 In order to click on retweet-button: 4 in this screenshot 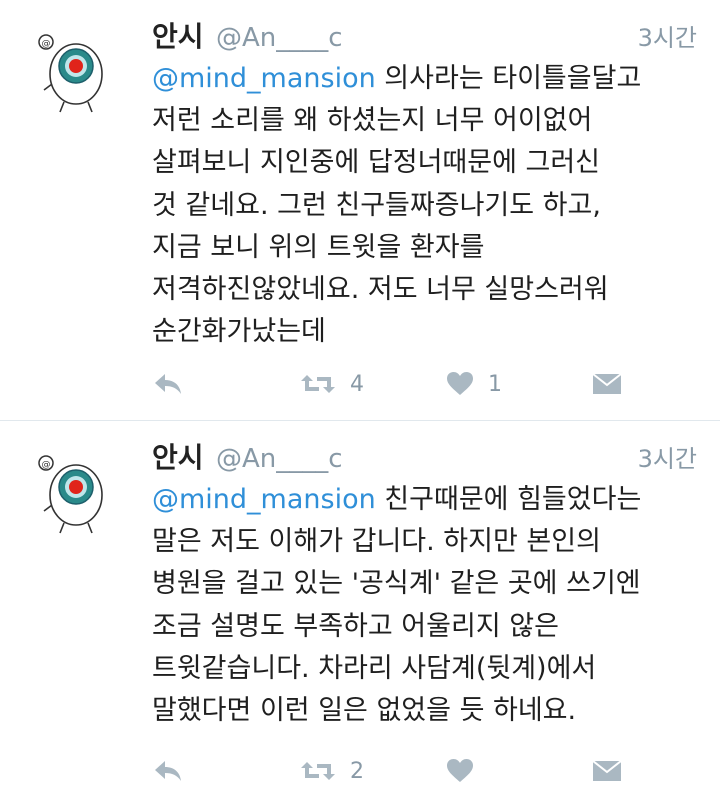, I will do `click(332, 384)`.